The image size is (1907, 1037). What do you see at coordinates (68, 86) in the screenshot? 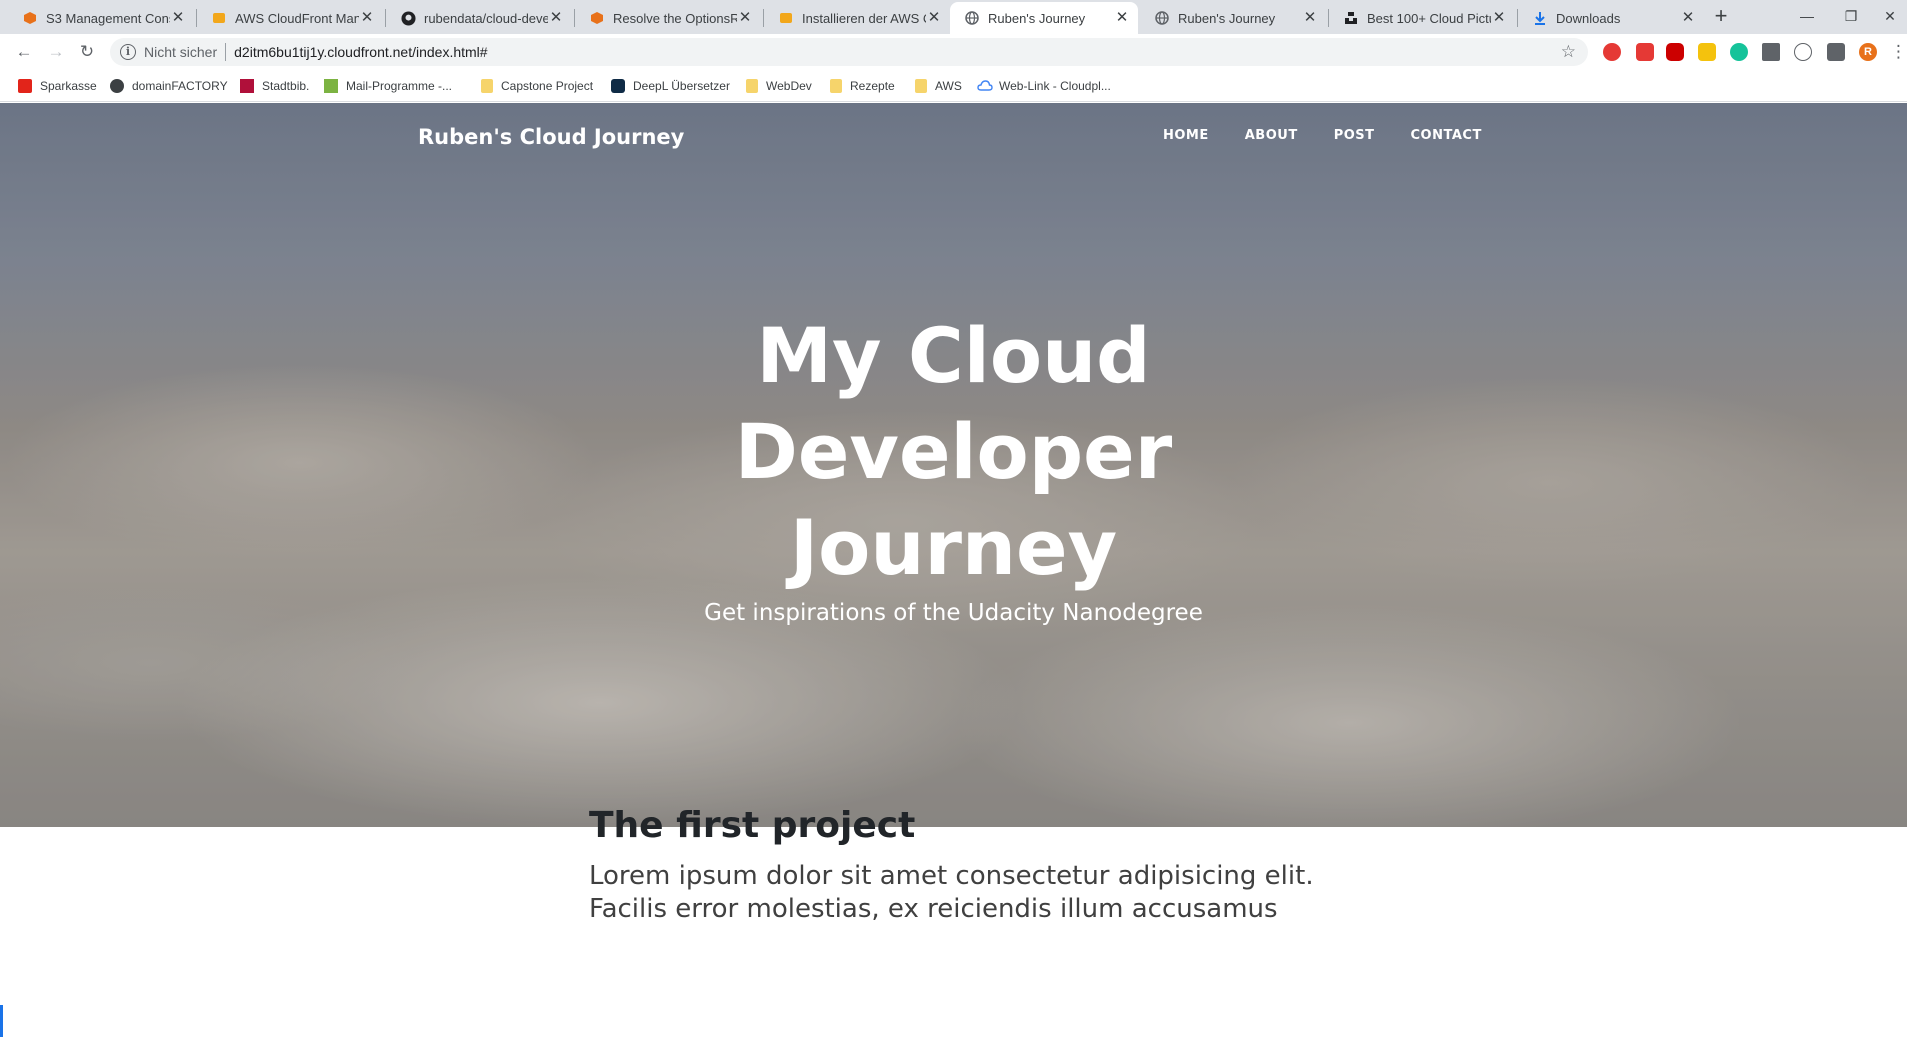
I see `bookmark-label: Sparkasse` at bounding box center [68, 86].